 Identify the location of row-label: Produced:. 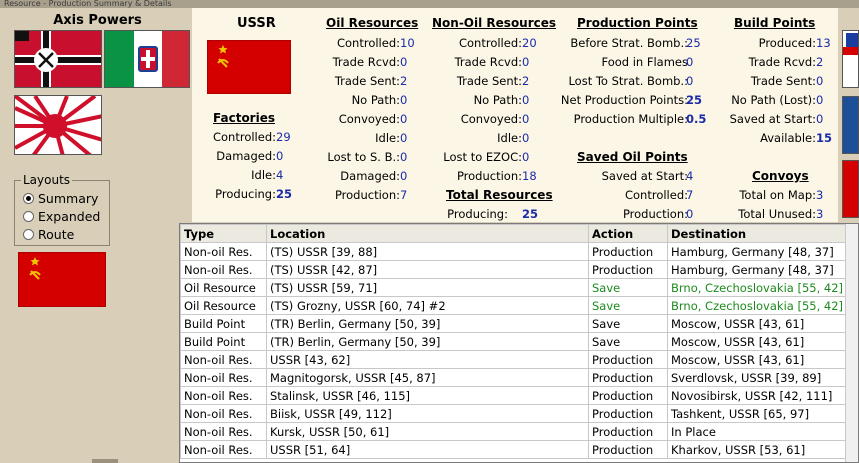
(787, 43).